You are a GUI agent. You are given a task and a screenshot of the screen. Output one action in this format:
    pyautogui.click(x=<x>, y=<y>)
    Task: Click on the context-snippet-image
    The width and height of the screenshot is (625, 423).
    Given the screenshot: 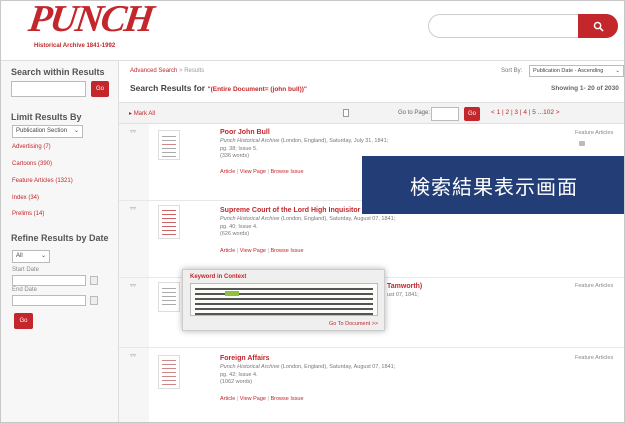 What is the action you would take?
    pyautogui.click(x=284, y=299)
    